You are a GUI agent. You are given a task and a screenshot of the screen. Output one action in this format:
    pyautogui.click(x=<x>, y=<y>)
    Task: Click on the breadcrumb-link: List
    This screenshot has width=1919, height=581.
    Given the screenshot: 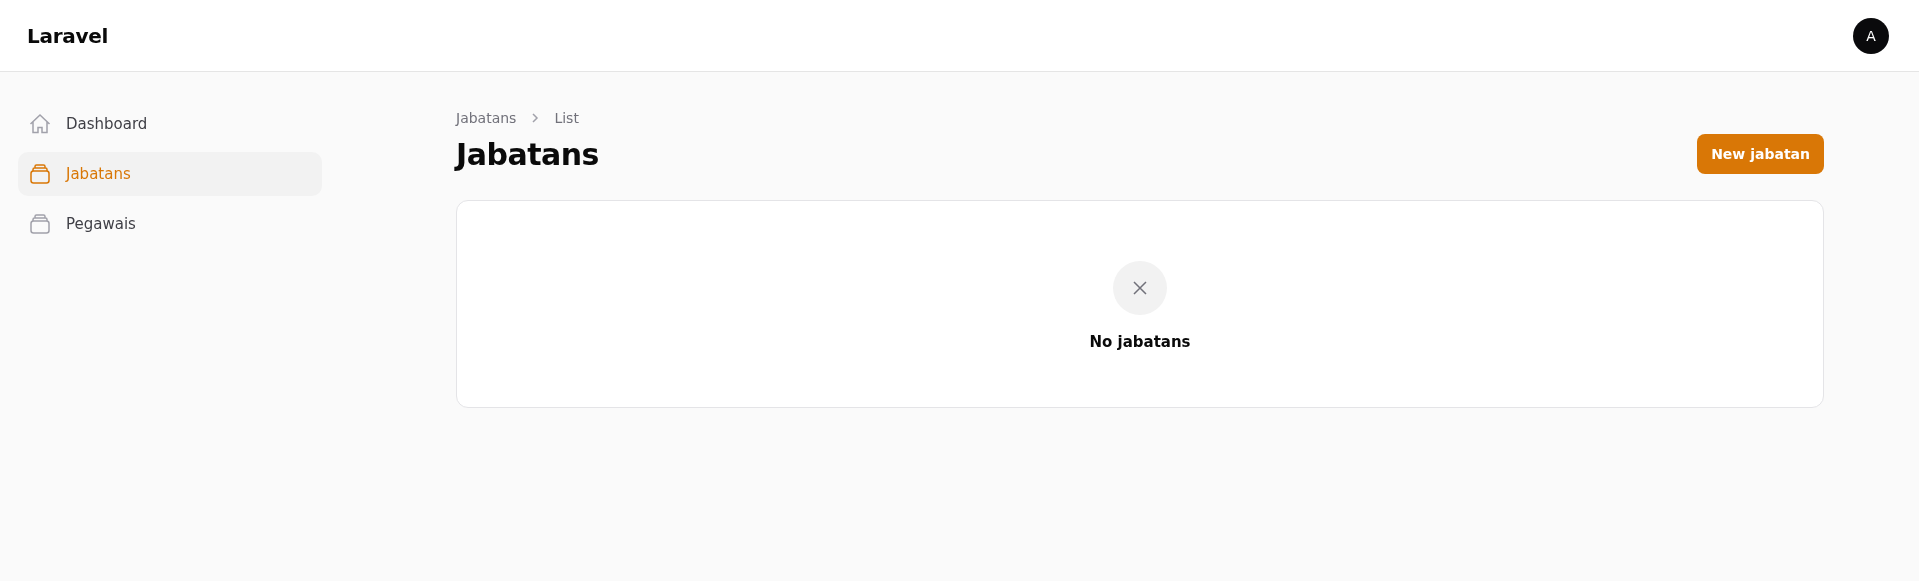 What is the action you would take?
    pyautogui.click(x=566, y=118)
    